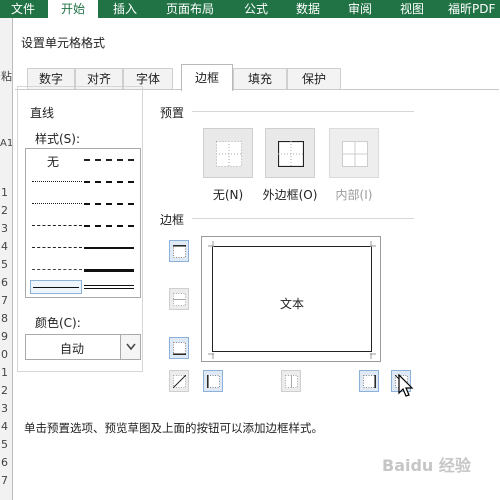 This screenshot has height=500, width=500. I want to click on preset-none-button, so click(228, 153).